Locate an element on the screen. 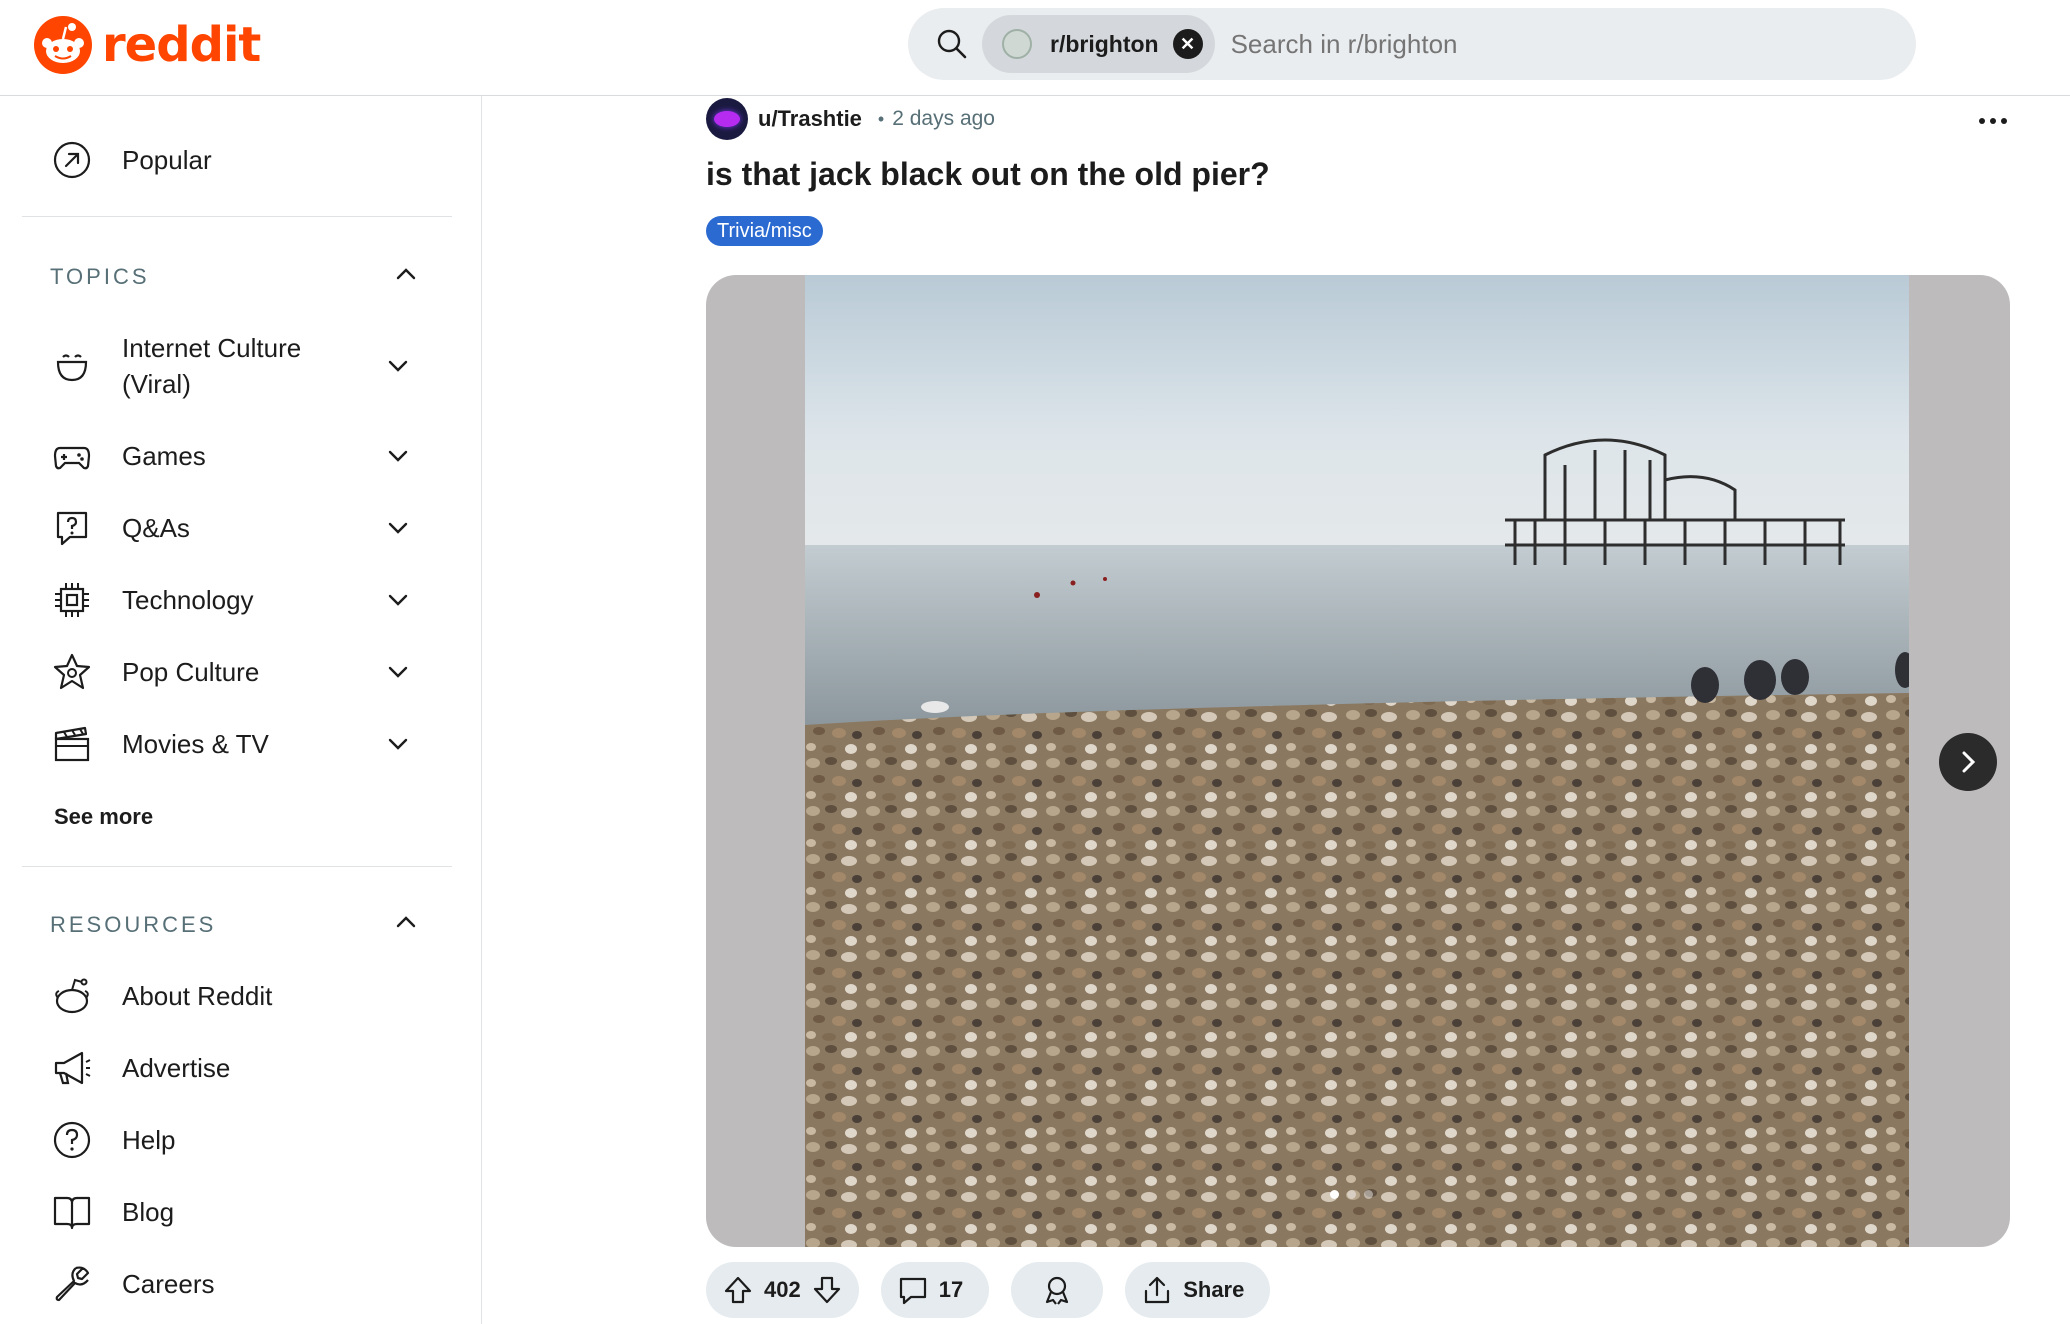  upvote-icon is located at coordinates (738, 1290).